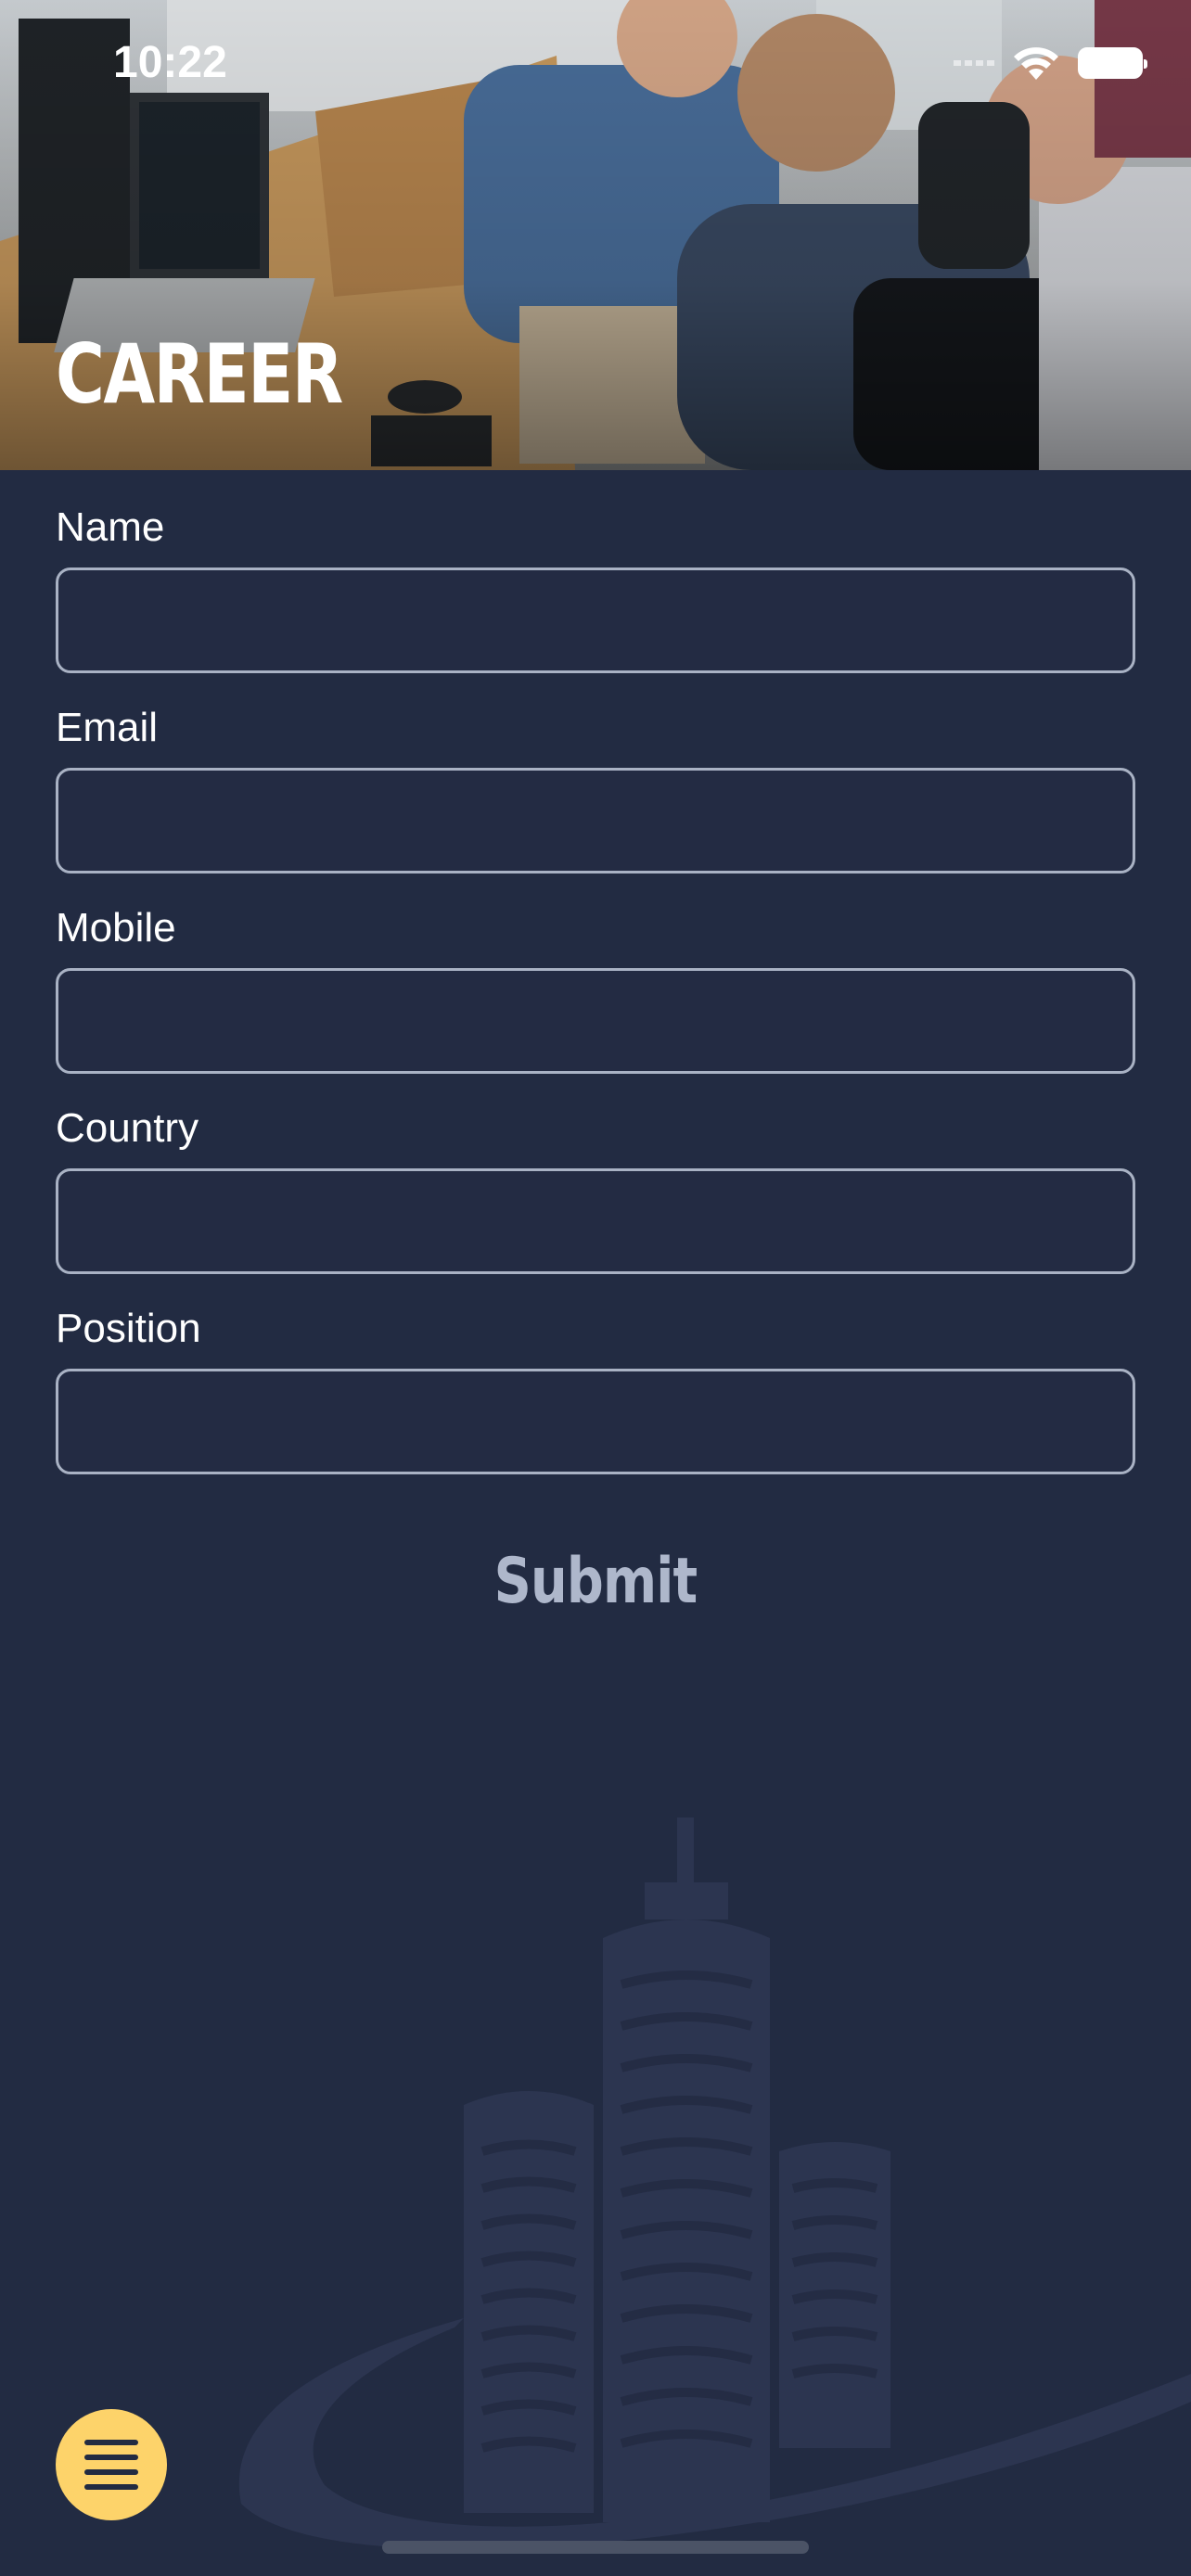 This screenshot has height=2576, width=1191. I want to click on hamburger-menu-icon, so click(111, 2465).